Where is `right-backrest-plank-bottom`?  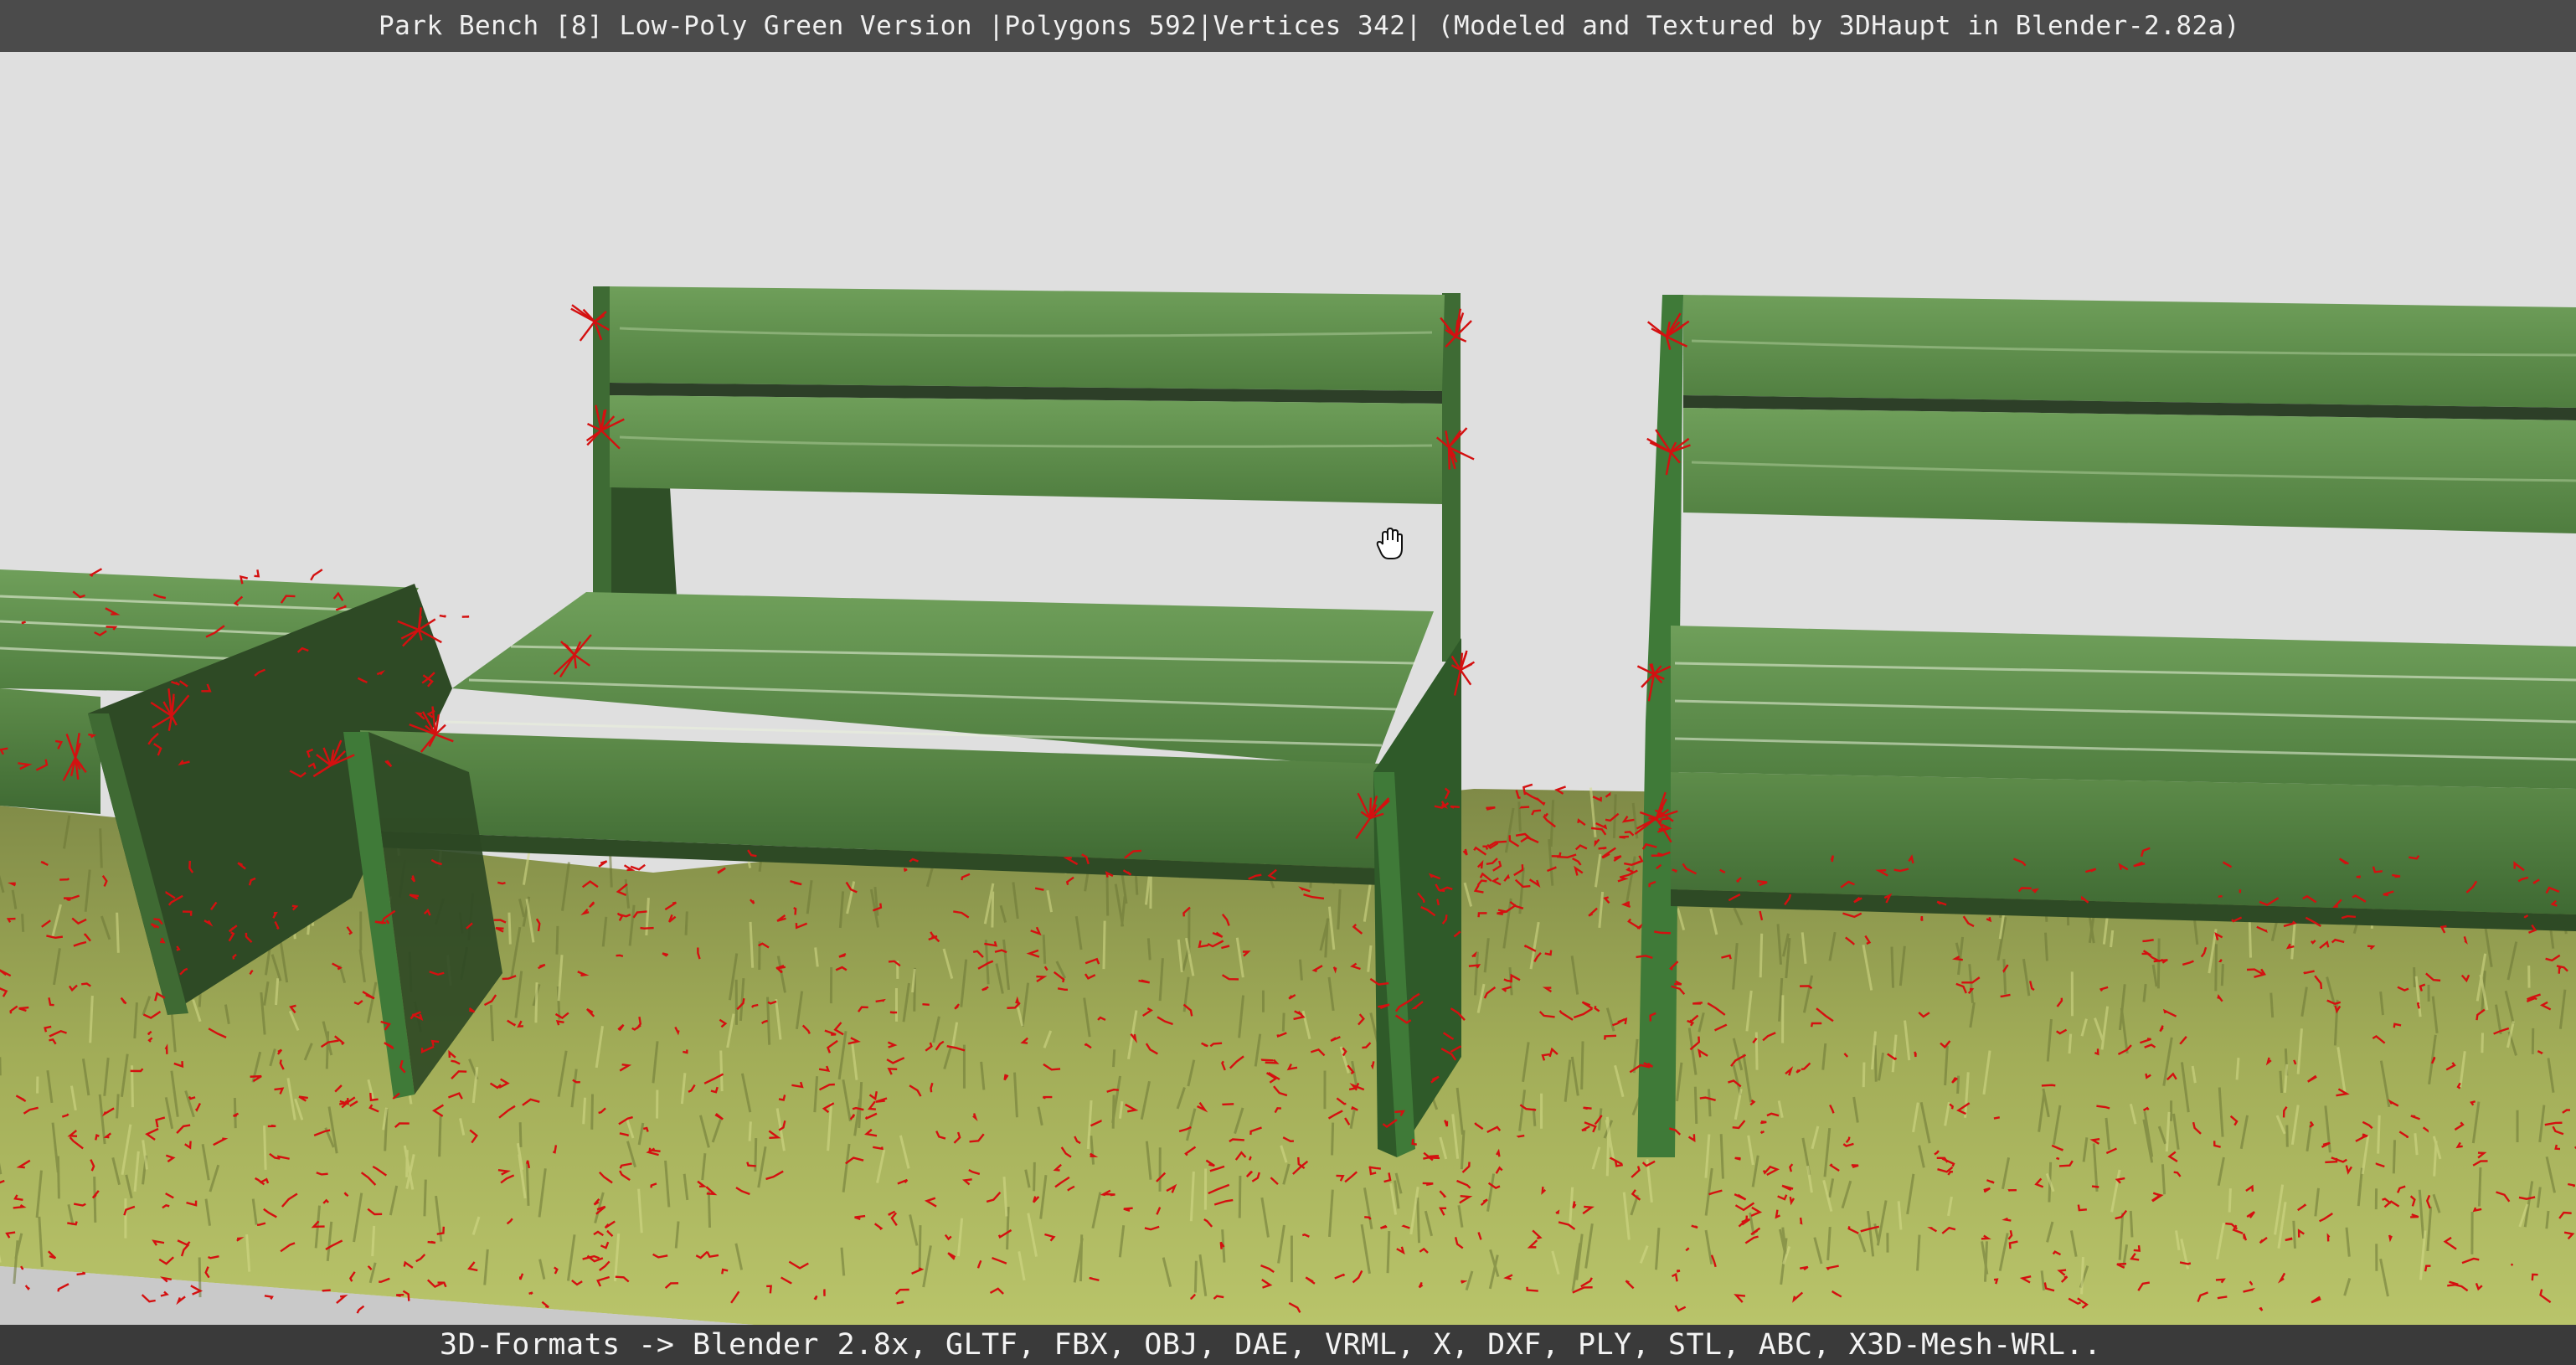 right-backrest-plank-bottom is located at coordinates (2129, 471).